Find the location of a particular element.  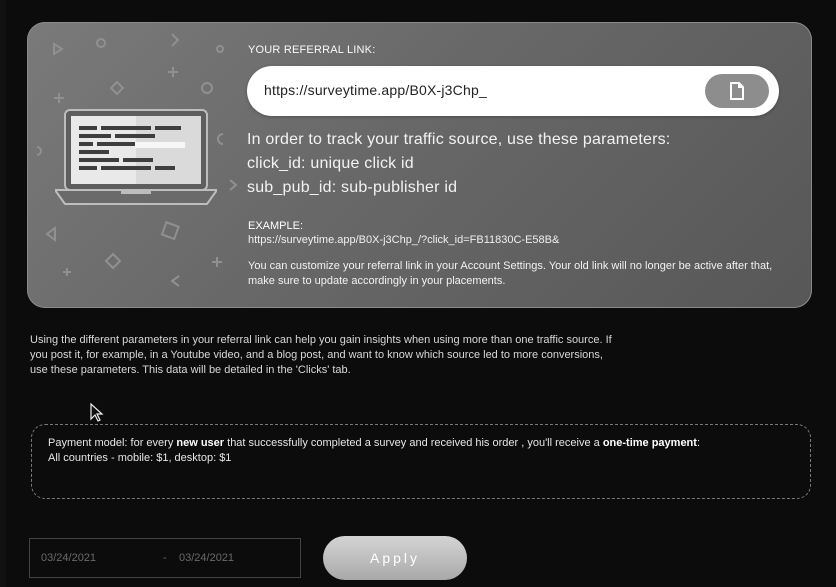

copy-link-button is located at coordinates (737, 91).